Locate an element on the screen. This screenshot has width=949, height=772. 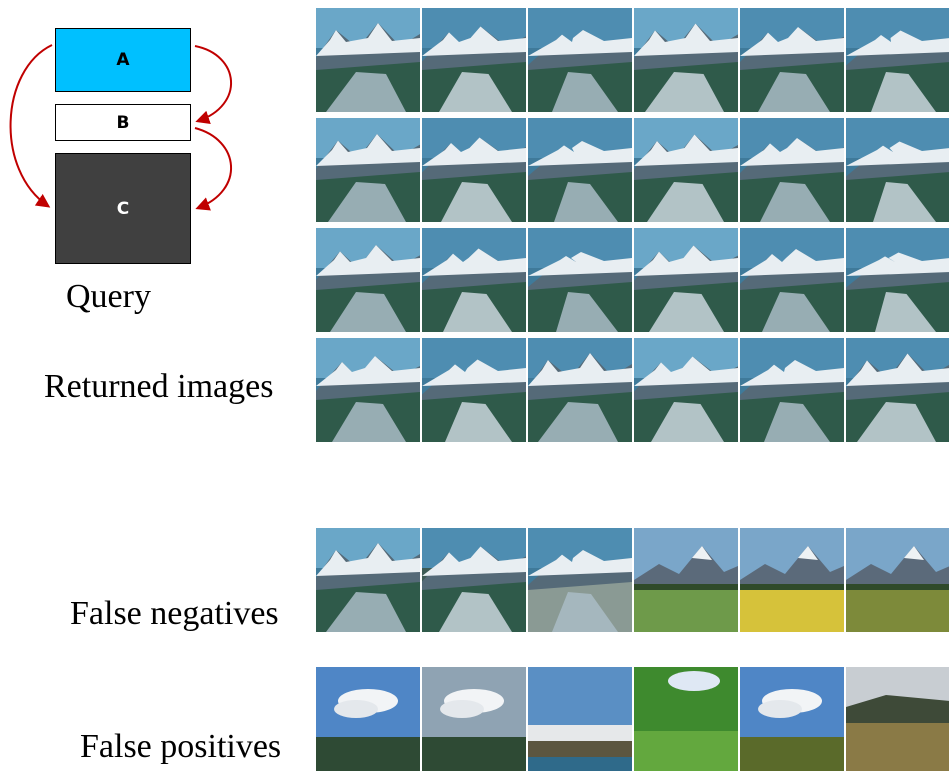
arrow-b-to-c is located at coordinates (213, 169).